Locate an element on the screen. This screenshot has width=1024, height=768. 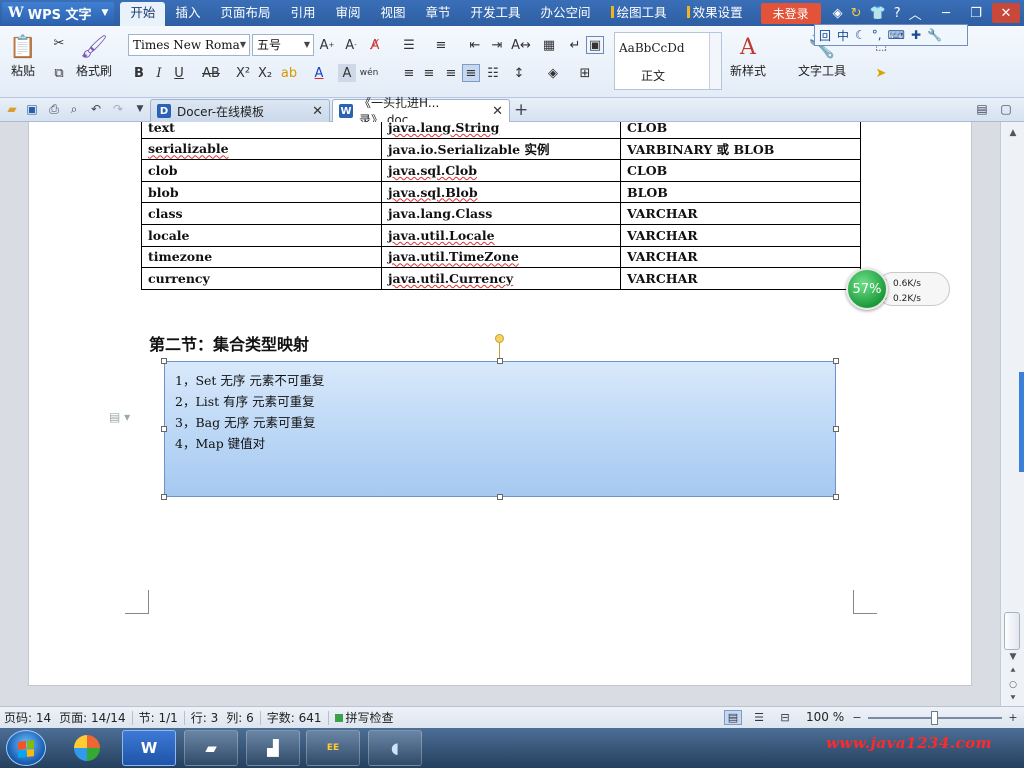
status-page-count: 页面: 14/14 is located at coordinates (92, 717).